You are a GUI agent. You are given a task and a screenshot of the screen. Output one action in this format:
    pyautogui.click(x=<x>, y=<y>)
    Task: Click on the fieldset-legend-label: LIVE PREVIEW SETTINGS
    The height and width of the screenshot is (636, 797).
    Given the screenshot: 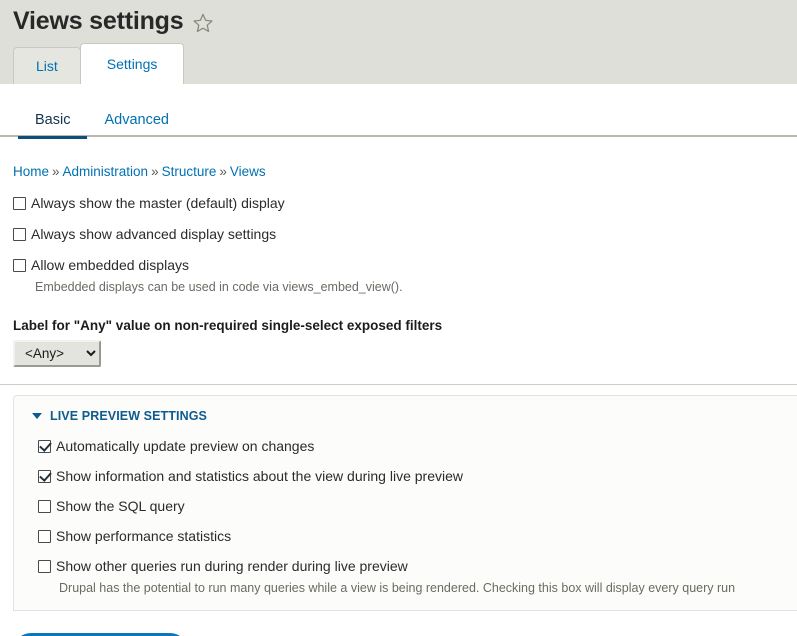 What is the action you would take?
    pyautogui.click(x=128, y=416)
    